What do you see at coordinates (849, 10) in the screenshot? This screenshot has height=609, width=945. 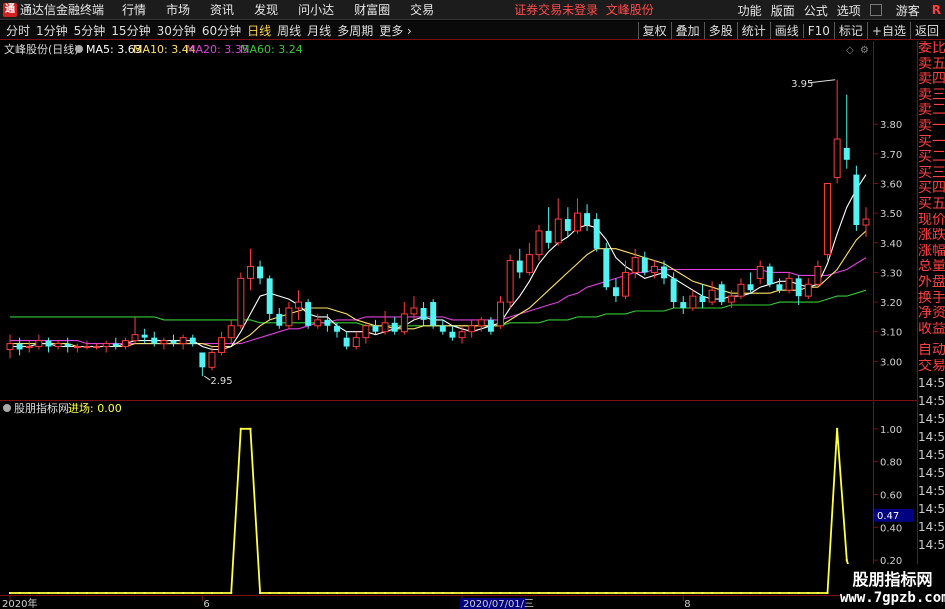 I see `menu-options: 选项` at bounding box center [849, 10].